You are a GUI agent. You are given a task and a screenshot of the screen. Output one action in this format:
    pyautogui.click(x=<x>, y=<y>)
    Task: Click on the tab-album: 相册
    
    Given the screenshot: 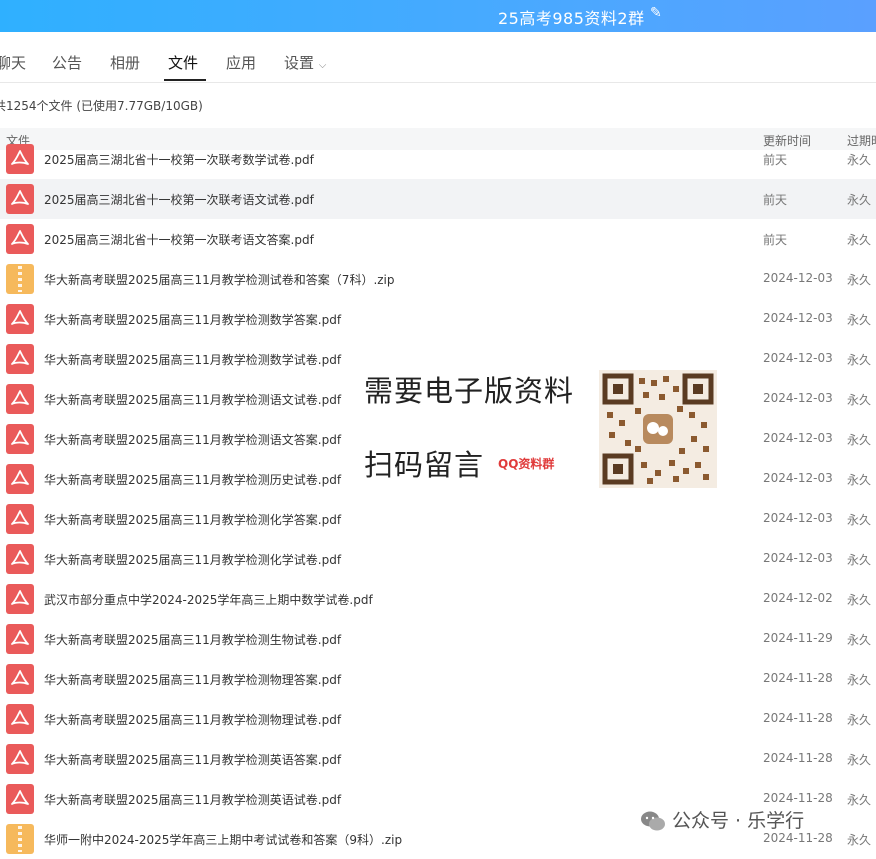 What is the action you would take?
    pyautogui.click(x=125, y=62)
    